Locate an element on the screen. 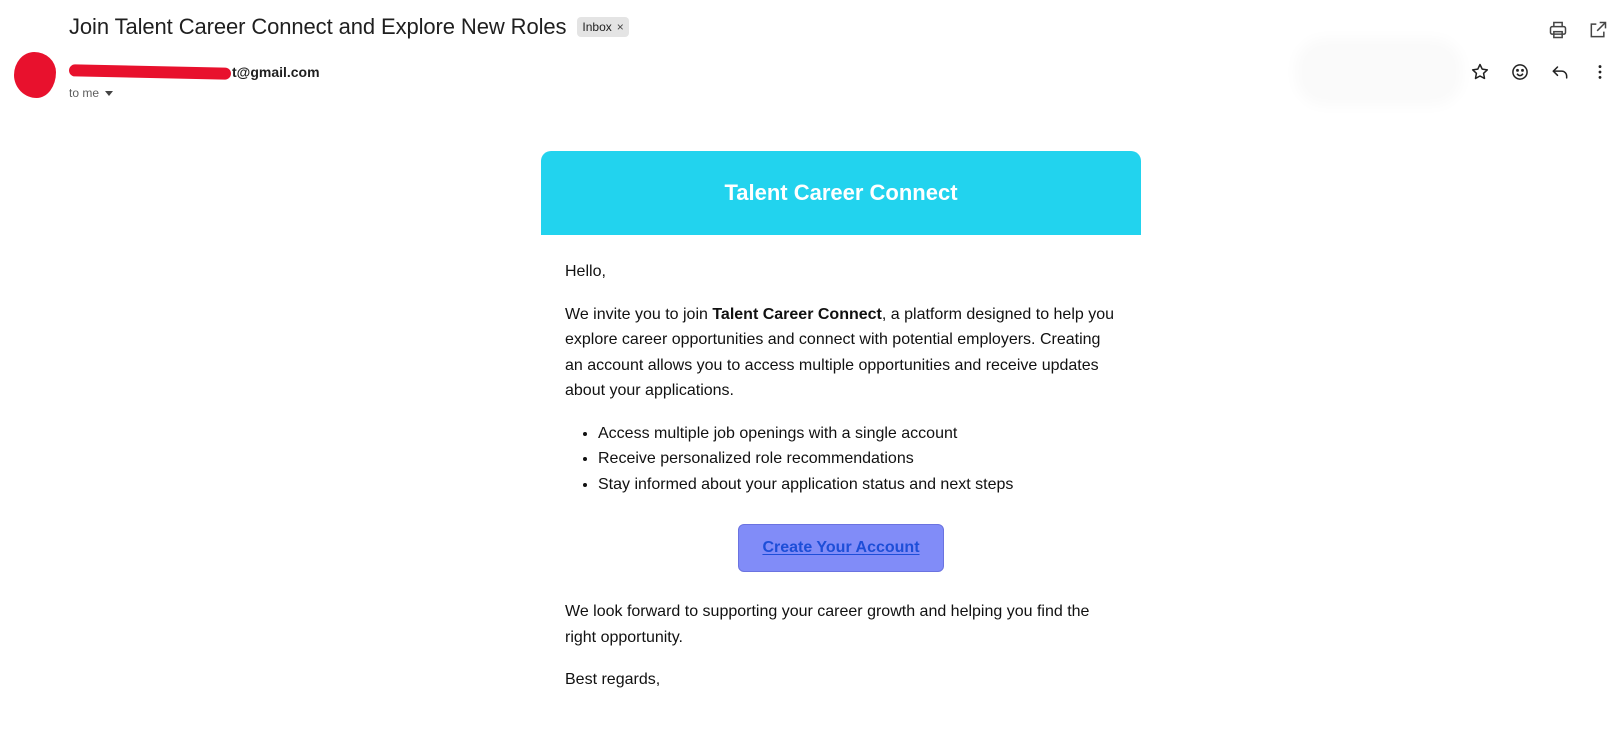  blurred-timestamp is located at coordinates (1379, 72).